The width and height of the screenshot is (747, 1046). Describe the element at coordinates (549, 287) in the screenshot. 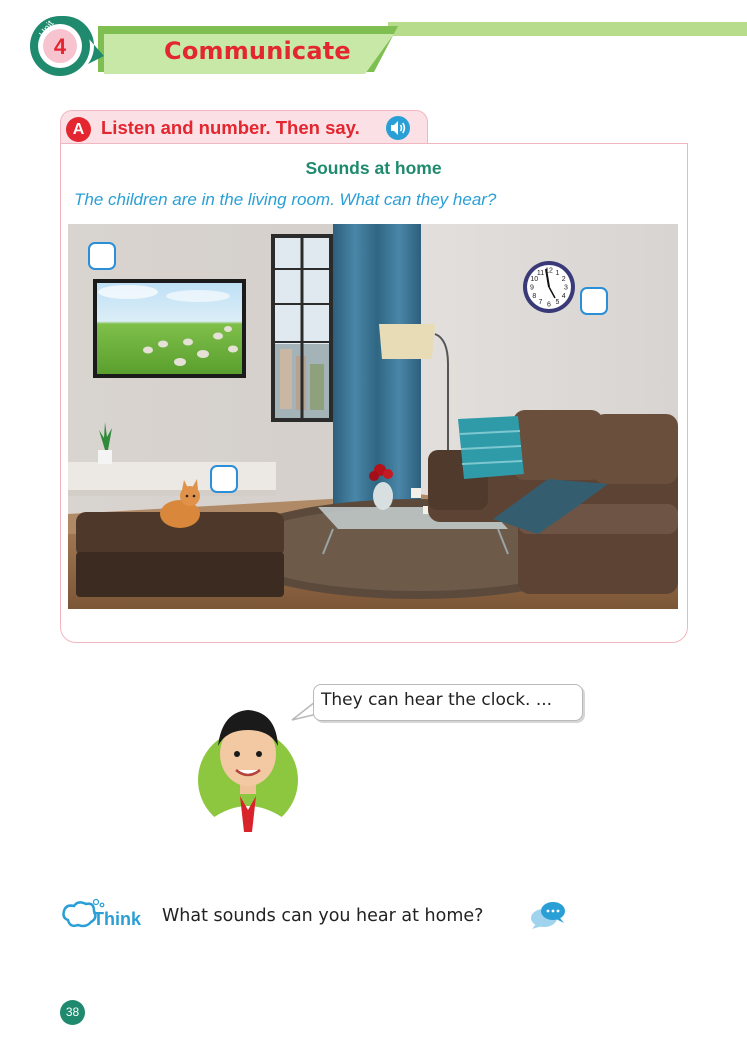

I see `wall-clock: 12 1234567891011` at that location.